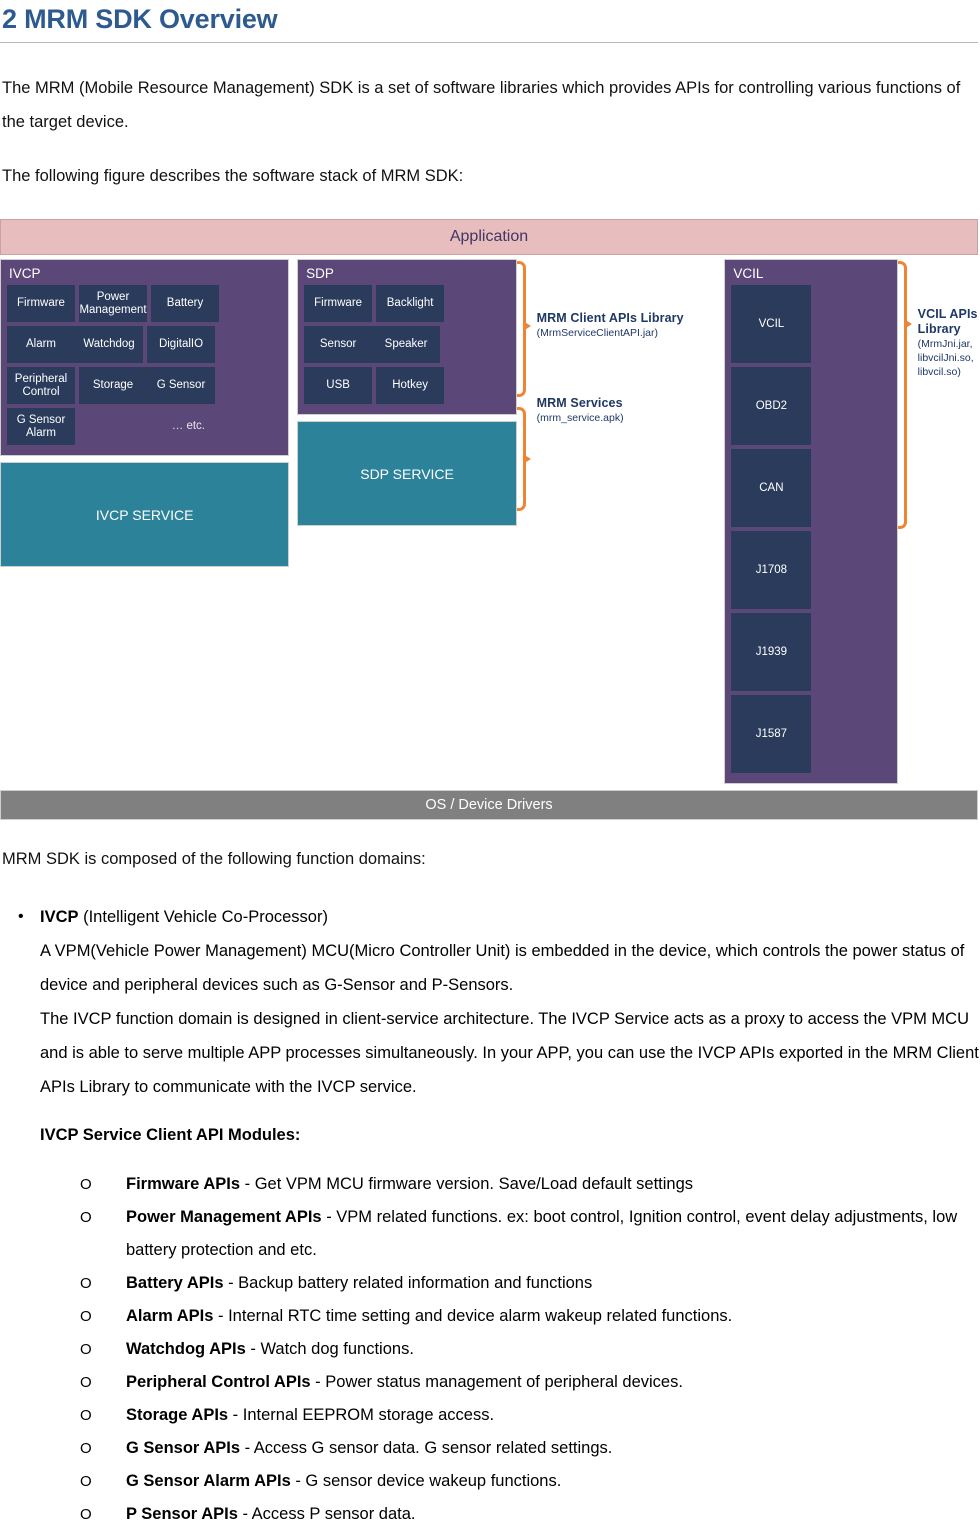  I want to click on tile-vcil-j1708: J1708, so click(771, 570).